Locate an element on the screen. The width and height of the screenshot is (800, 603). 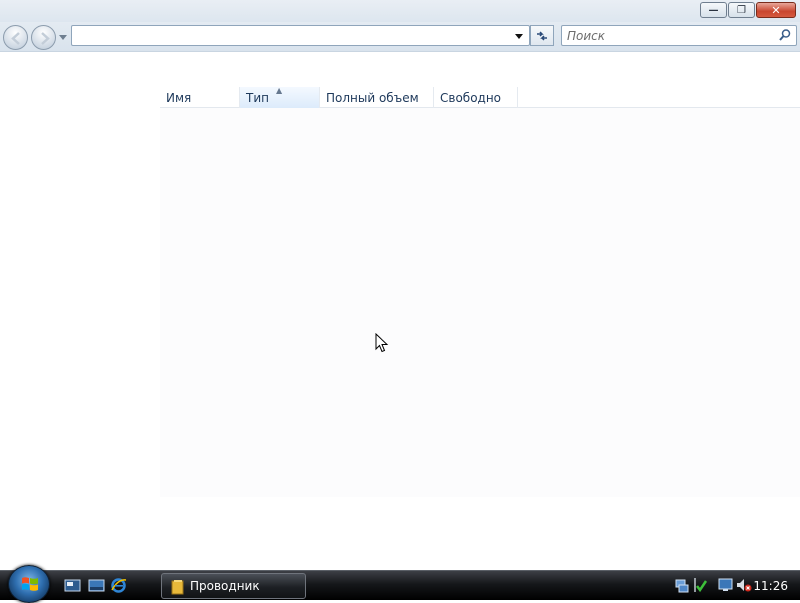
window-controls: — ❐ ✕ is located at coordinates (748, 10).